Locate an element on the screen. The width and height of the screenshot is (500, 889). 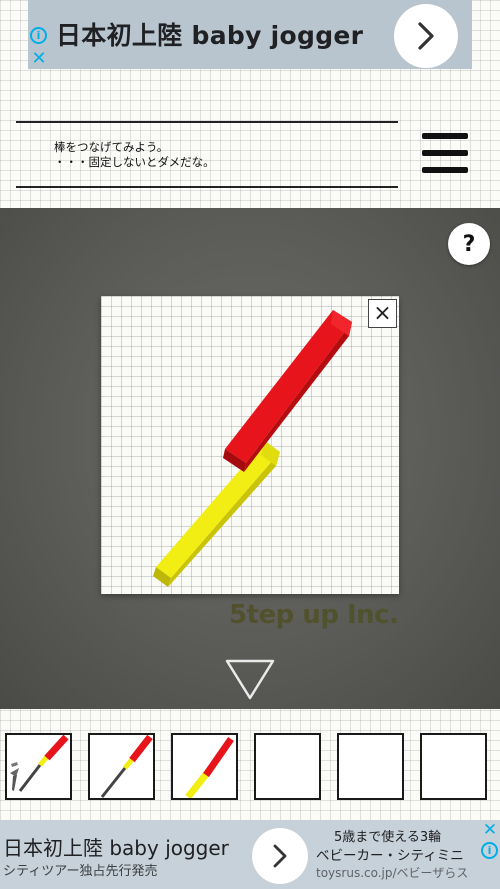
message-line-1: 棒をつなげてみよう。 is located at coordinates (111, 147).